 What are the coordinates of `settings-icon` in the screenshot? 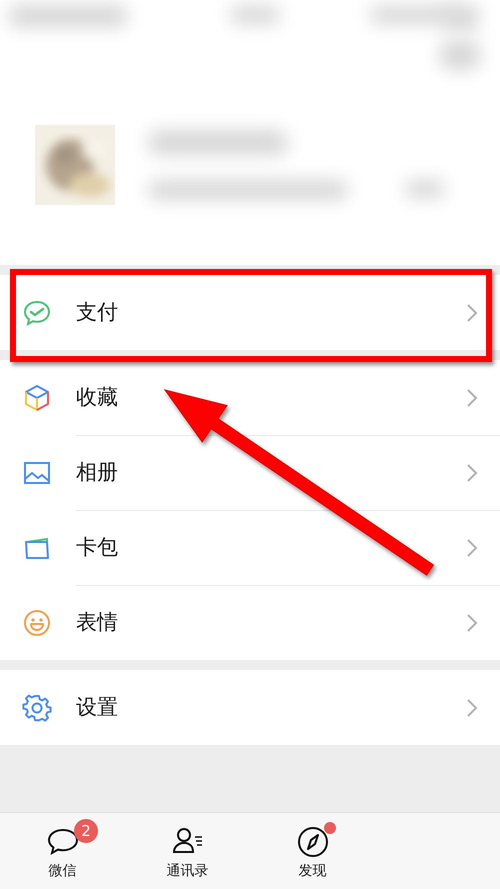 It's located at (37, 707).